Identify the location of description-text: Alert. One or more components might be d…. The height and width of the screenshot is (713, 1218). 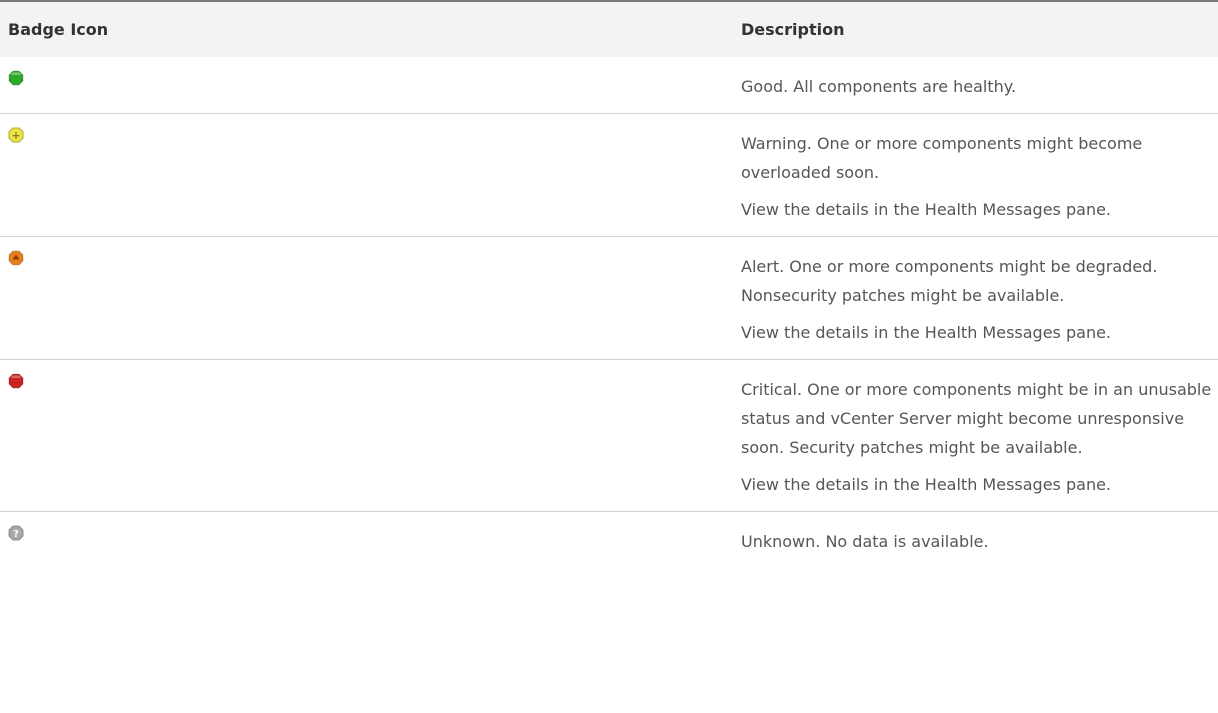
(949, 281).